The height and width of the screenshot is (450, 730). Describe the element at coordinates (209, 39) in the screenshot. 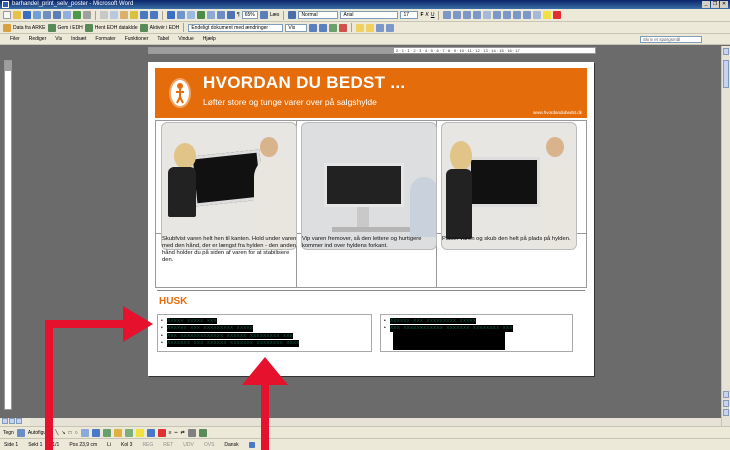

I see `menu-help: Hjælp` at that location.